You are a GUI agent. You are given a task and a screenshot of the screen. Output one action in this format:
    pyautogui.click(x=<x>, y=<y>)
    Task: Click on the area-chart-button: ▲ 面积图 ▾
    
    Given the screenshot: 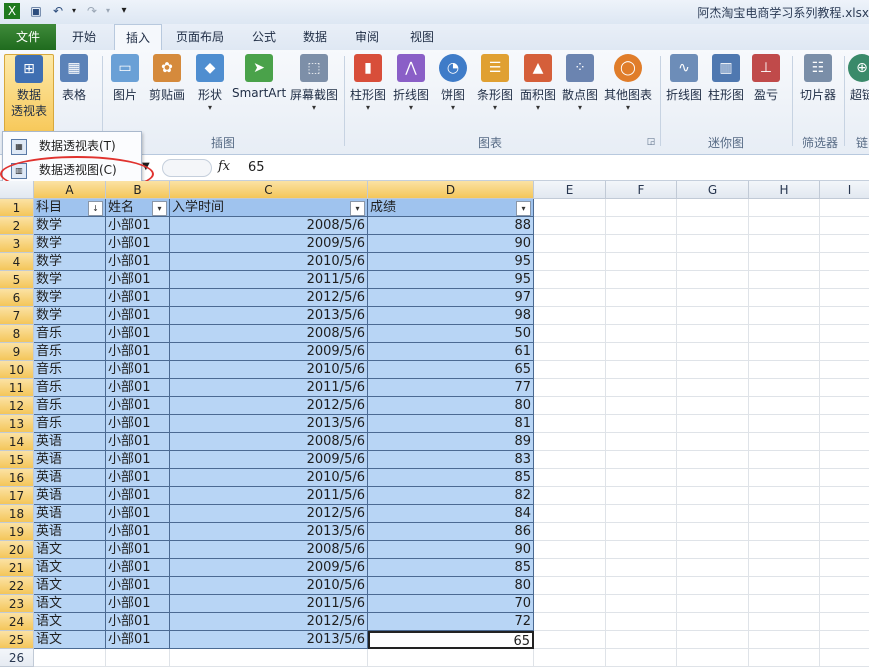 What is the action you would take?
    pyautogui.click(x=538, y=83)
    